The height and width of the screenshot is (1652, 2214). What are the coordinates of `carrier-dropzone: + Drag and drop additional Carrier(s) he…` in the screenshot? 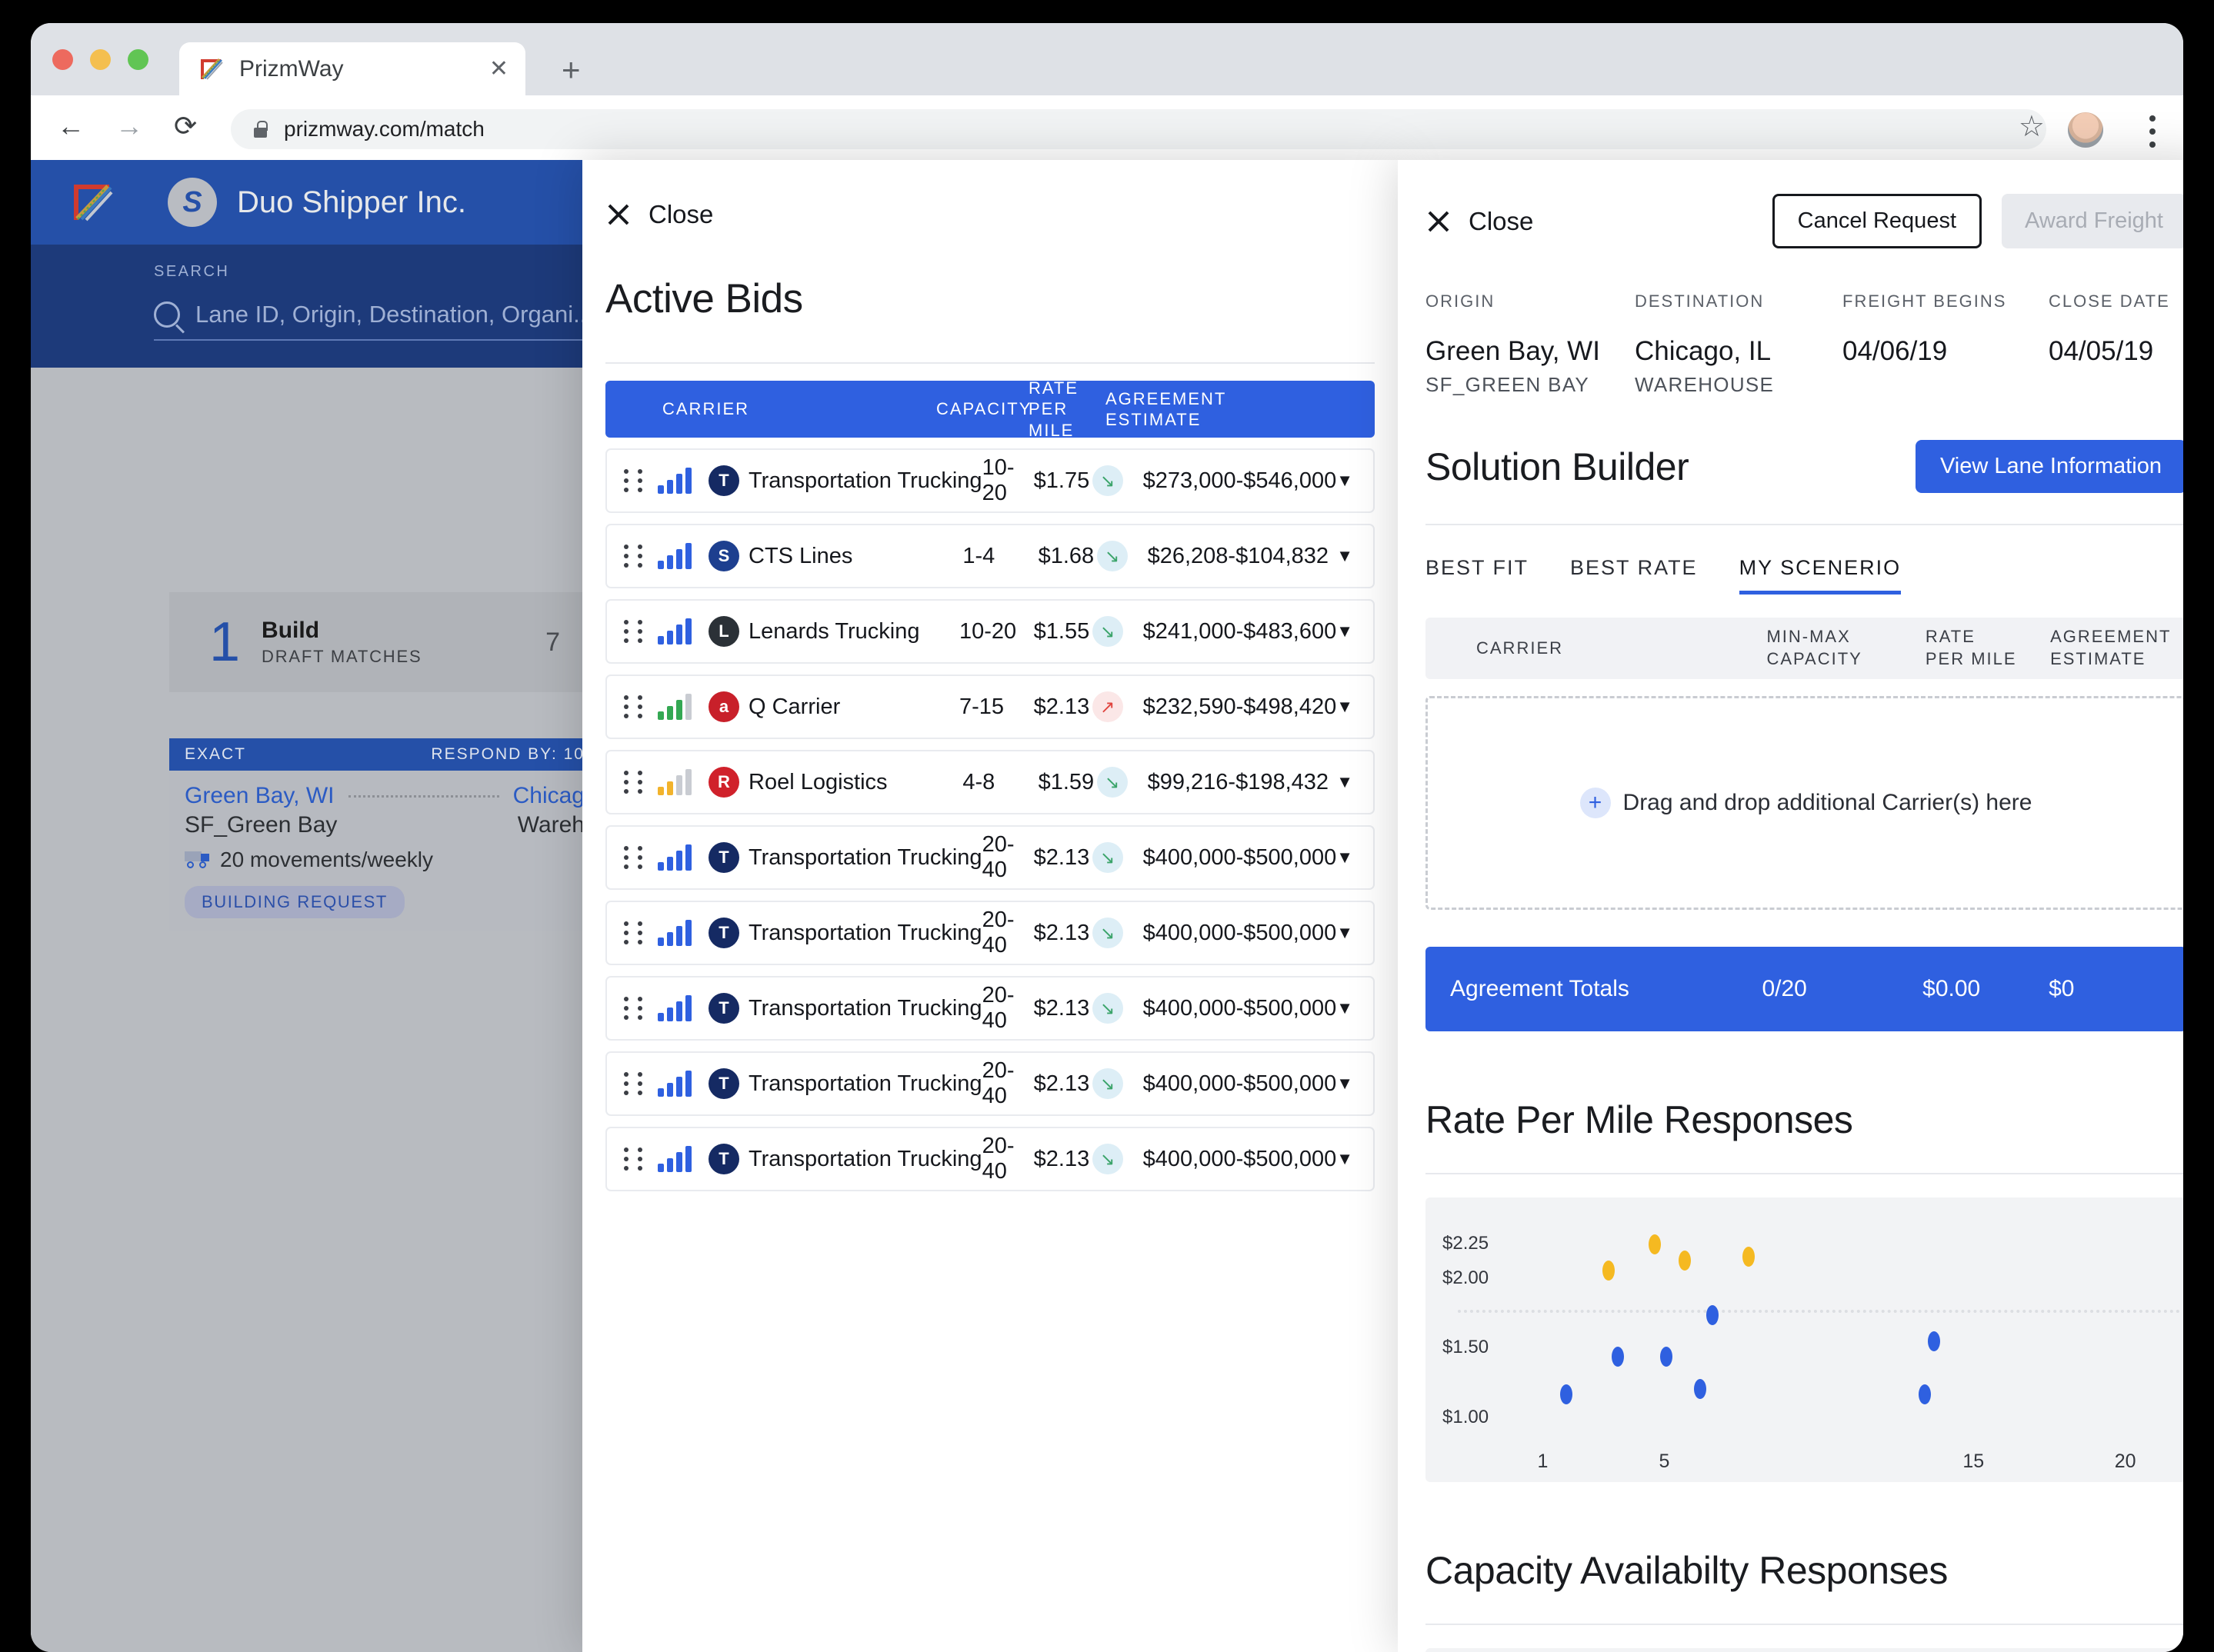 It's located at (1804, 803).